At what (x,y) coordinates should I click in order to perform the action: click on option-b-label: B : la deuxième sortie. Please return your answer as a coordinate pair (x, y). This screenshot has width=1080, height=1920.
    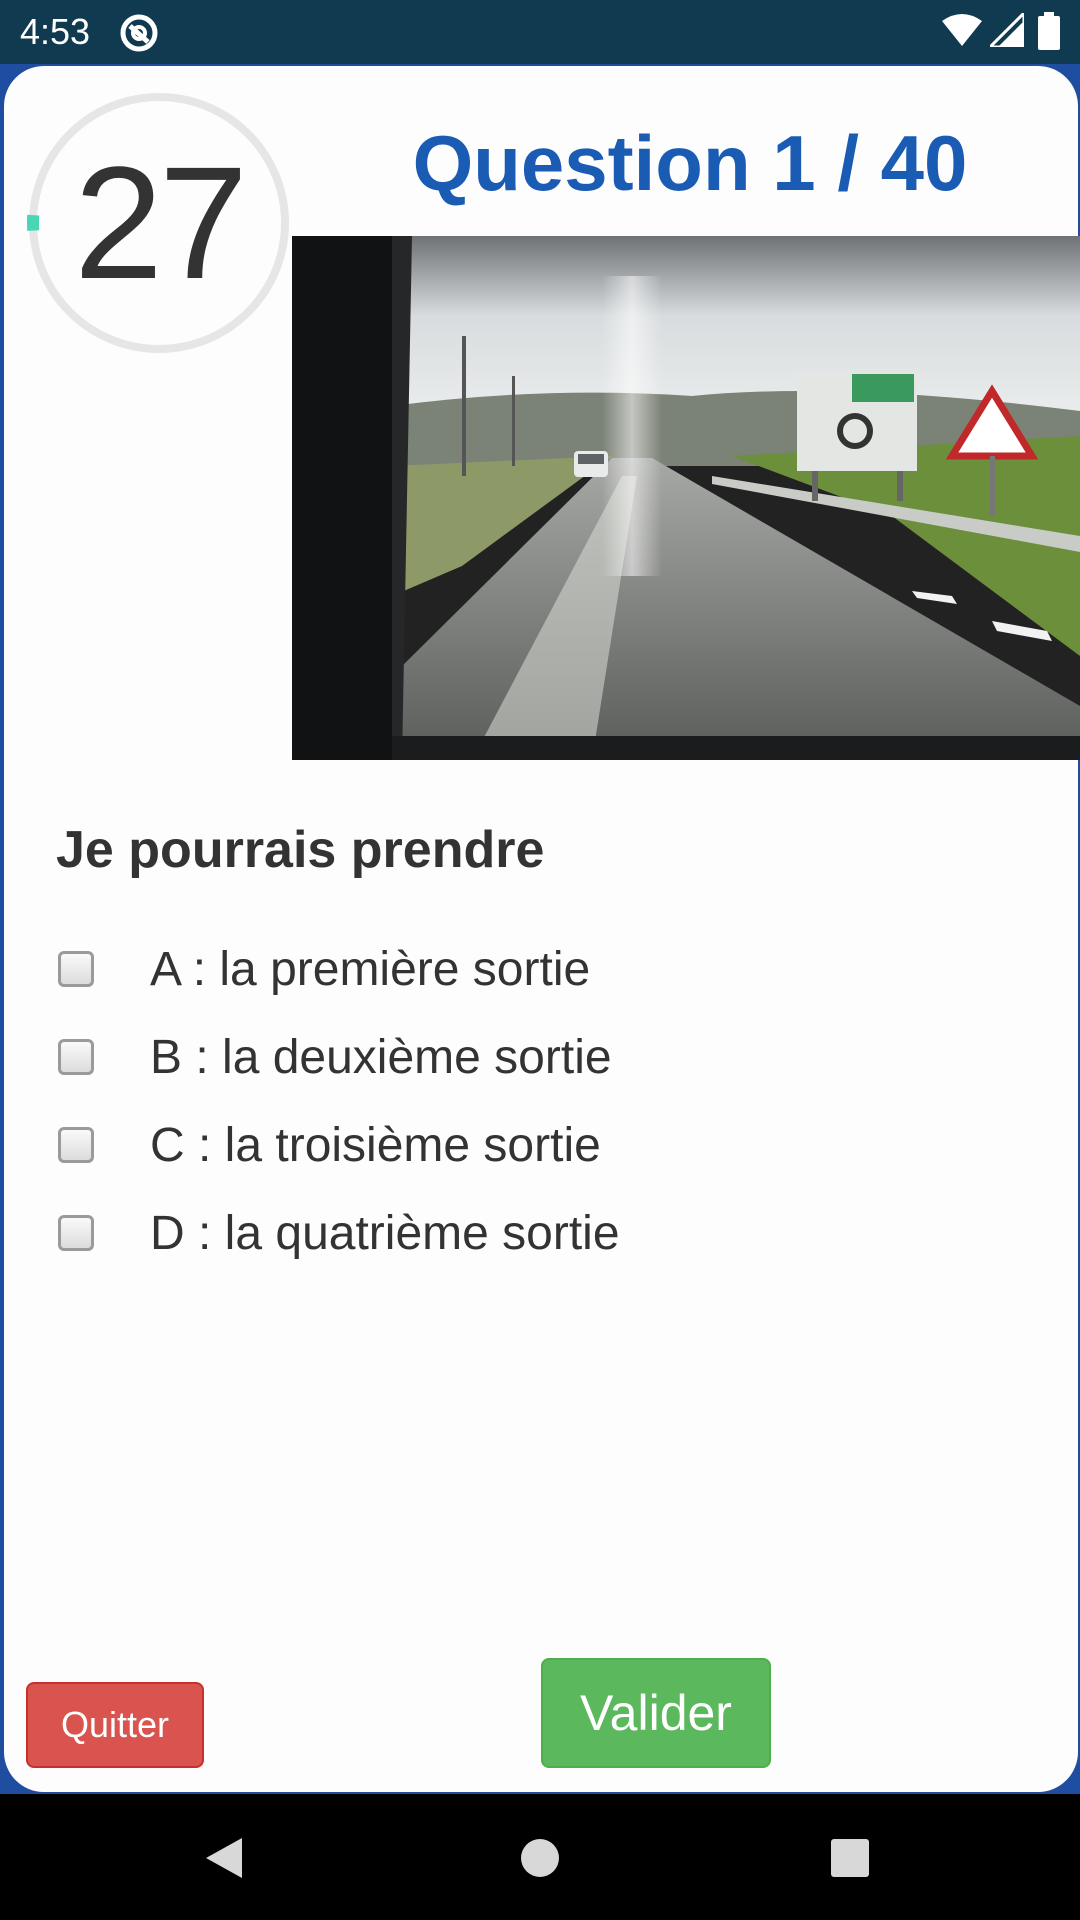
    Looking at the image, I should click on (381, 1057).